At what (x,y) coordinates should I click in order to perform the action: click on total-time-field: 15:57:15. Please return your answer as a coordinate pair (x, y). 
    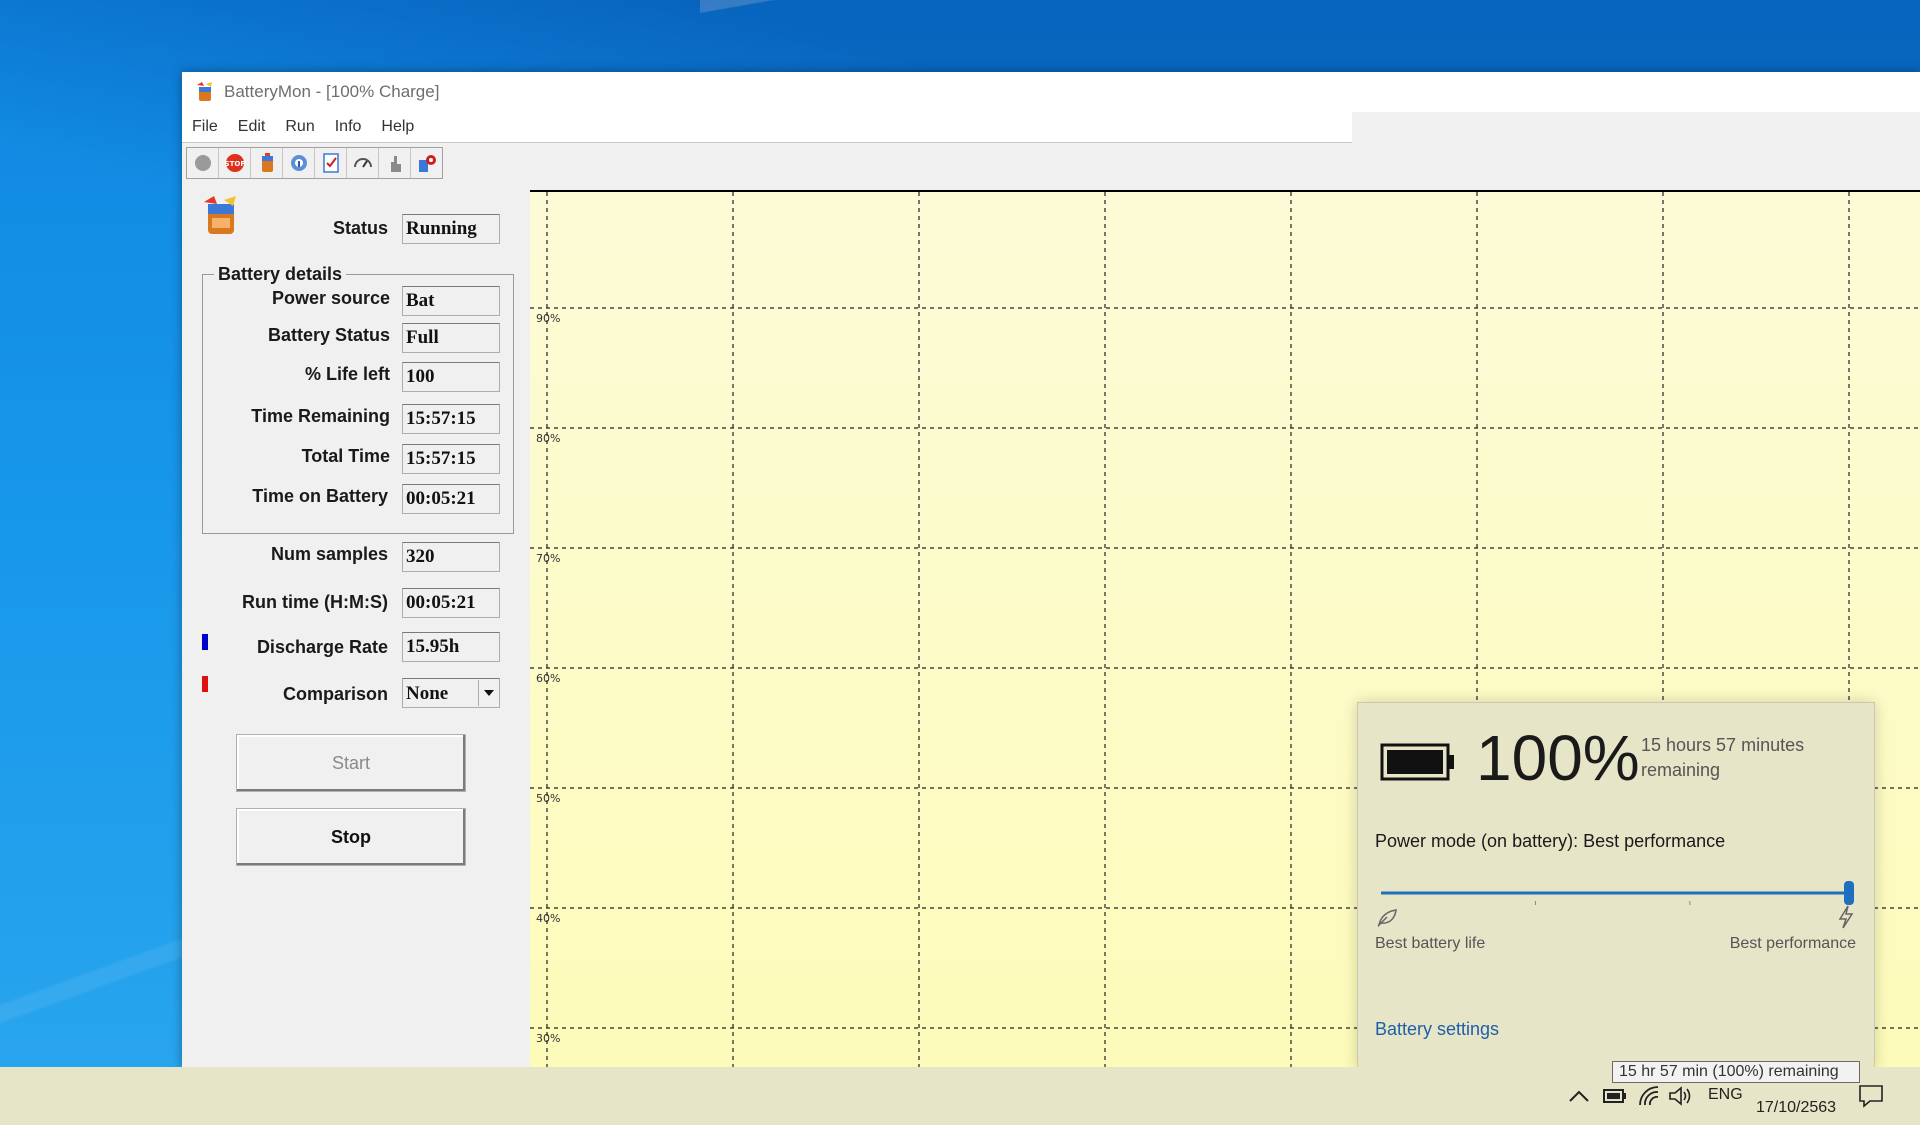
    Looking at the image, I should click on (451, 459).